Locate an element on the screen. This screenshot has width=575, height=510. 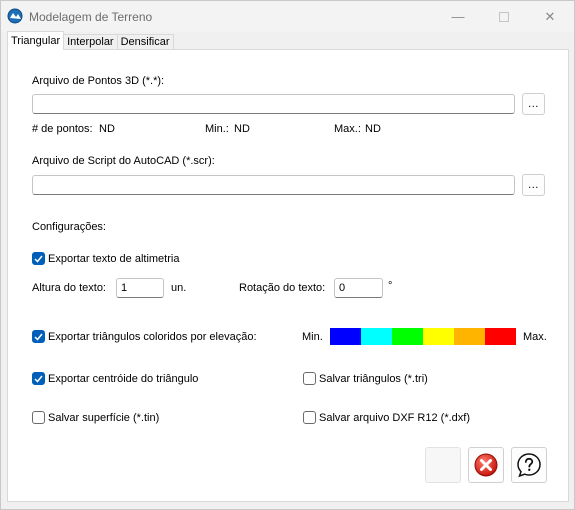
close-button: ✕ is located at coordinates (550, 16).